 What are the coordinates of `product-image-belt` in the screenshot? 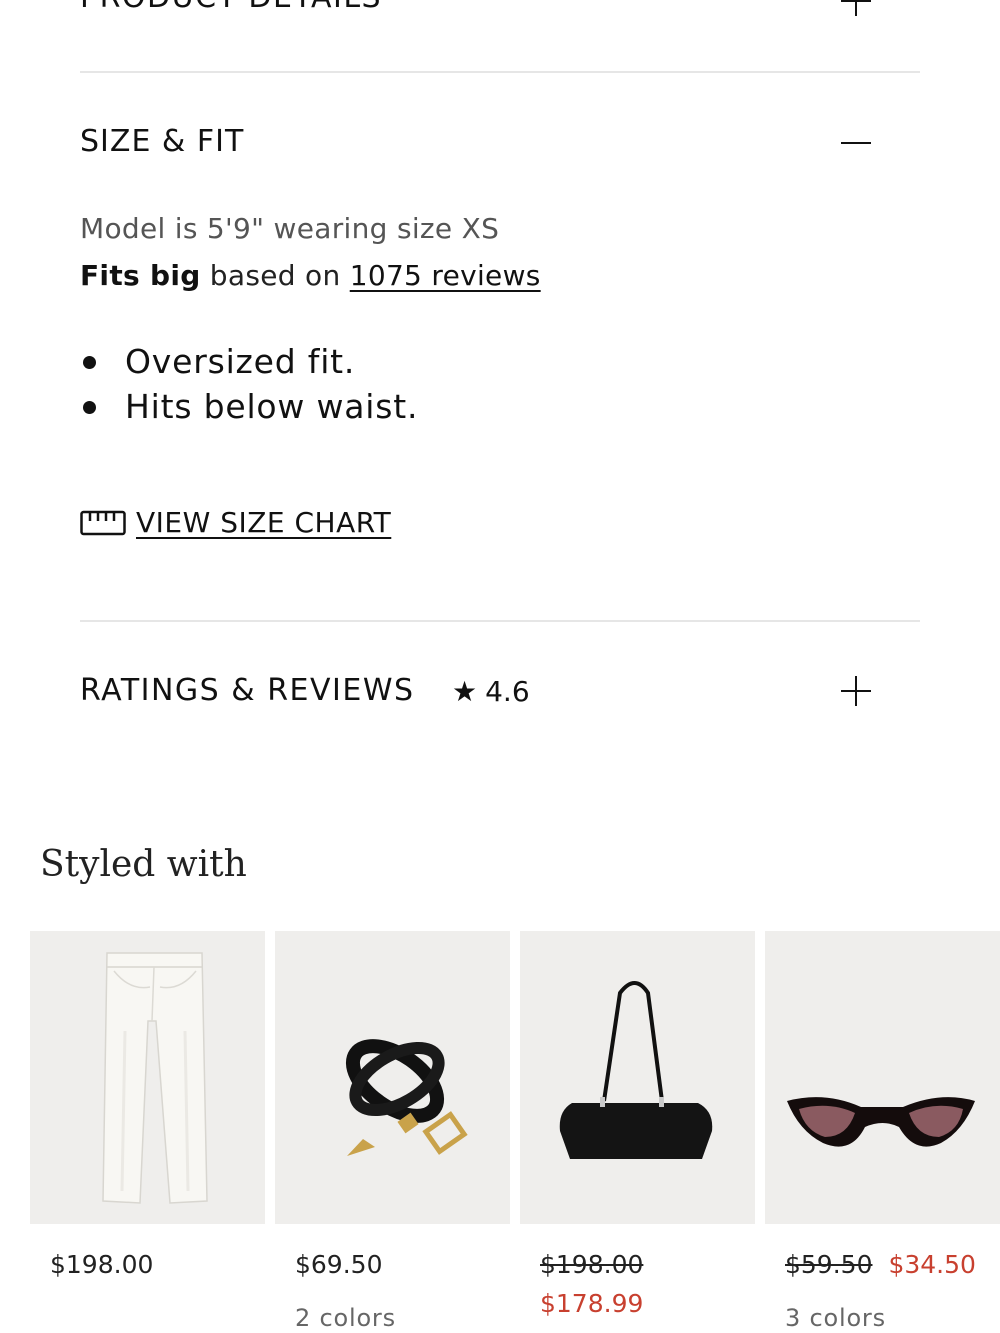 It's located at (392, 1077).